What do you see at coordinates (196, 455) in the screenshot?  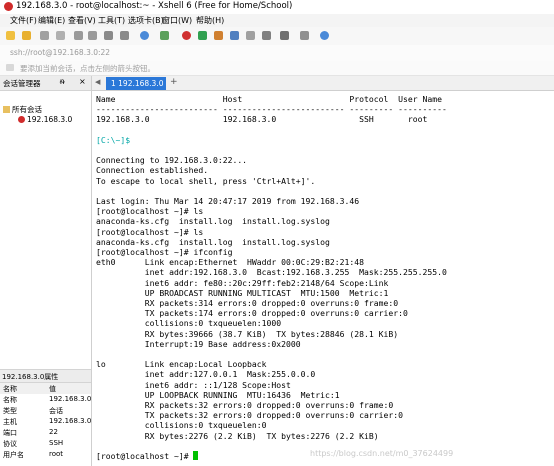 I see `terminal-cursor` at bounding box center [196, 455].